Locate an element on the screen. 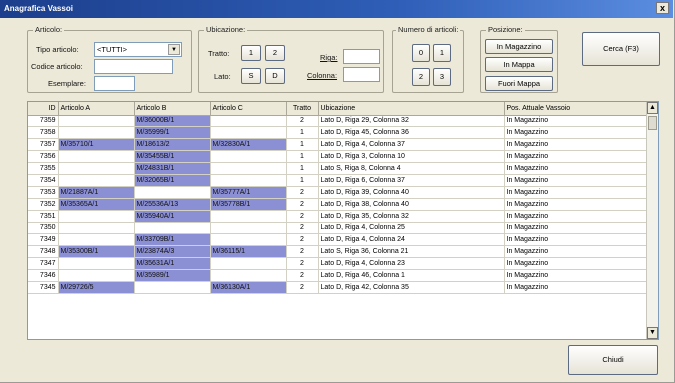 The image size is (675, 383). cell-id: 7349 is located at coordinates (43, 240).